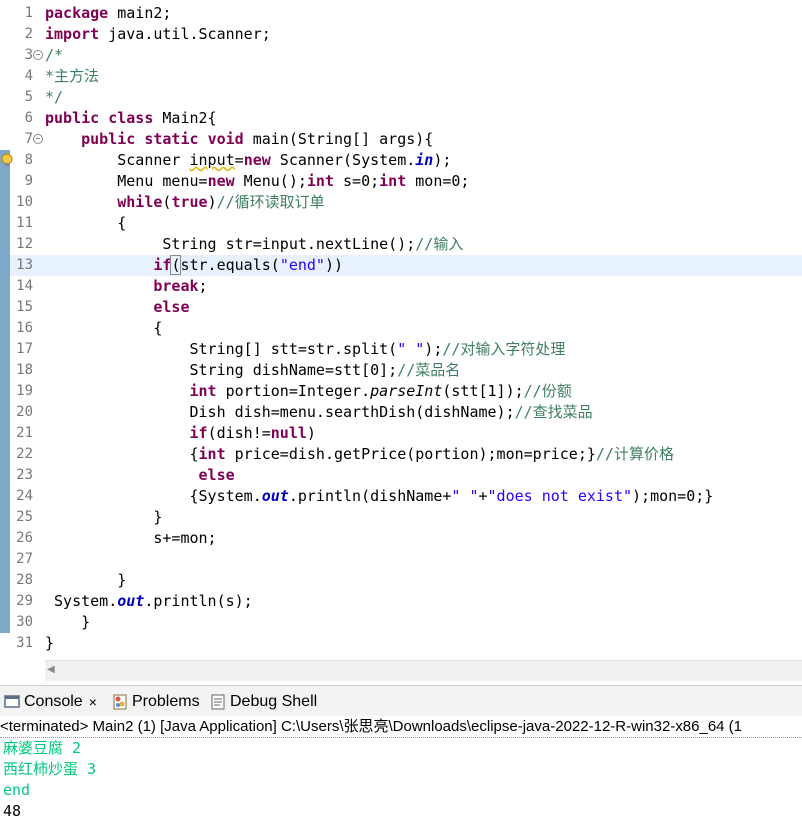  What do you see at coordinates (401, 475) in the screenshot?
I see `code-line: 23 else` at bounding box center [401, 475].